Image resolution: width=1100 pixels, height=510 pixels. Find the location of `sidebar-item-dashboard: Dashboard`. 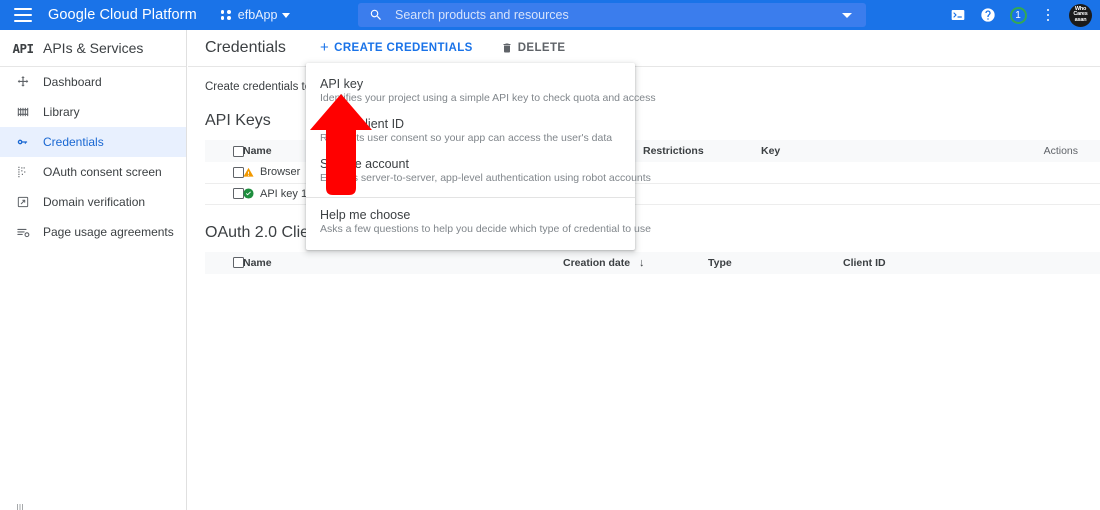

sidebar-item-dashboard: Dashboard is located at coordinates (93, 82).